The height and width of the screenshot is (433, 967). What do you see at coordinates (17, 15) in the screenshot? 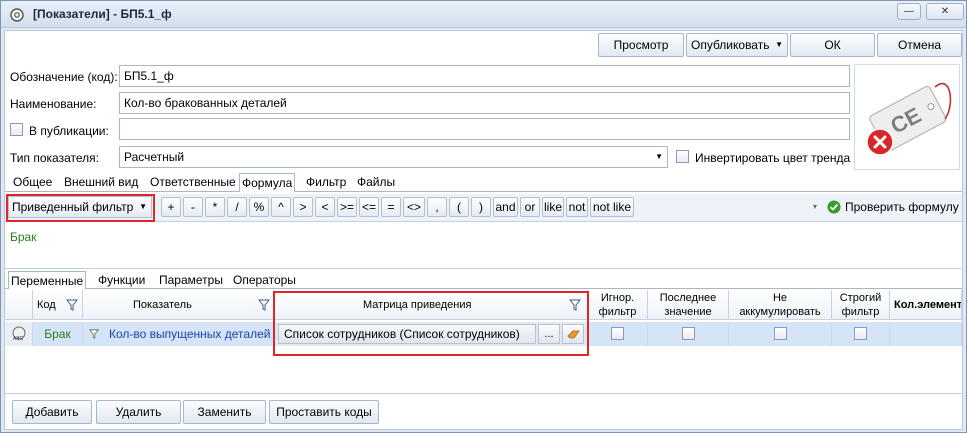
I see `gear-icon` at bounding box center [17, 15].